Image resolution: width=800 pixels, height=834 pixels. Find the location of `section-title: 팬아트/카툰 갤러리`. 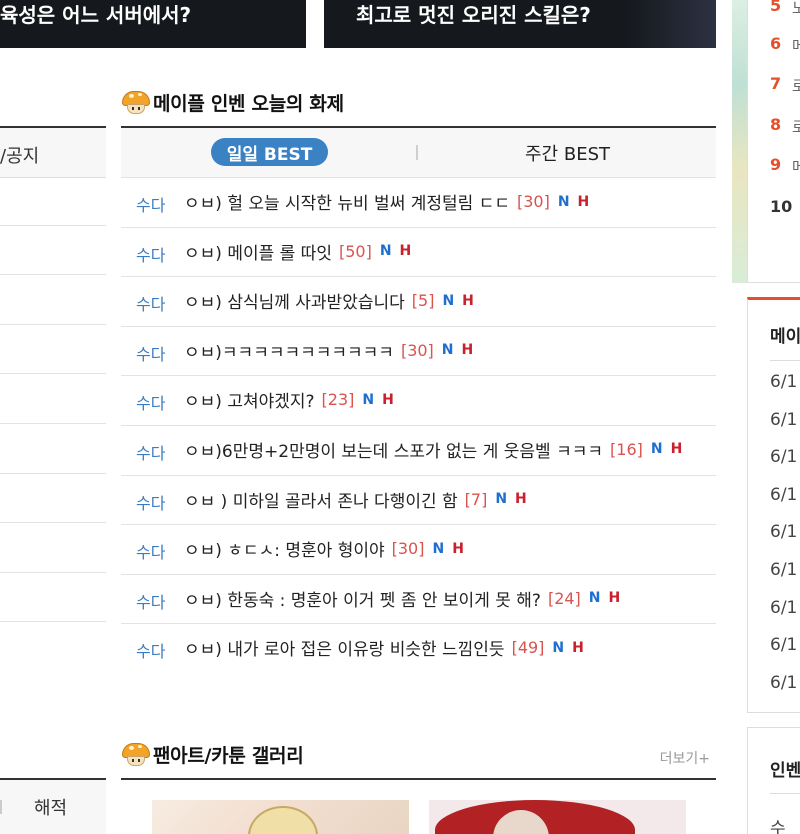

section-title: 팬아트/카툰 갤러리 is located at coordinates (228, 755).